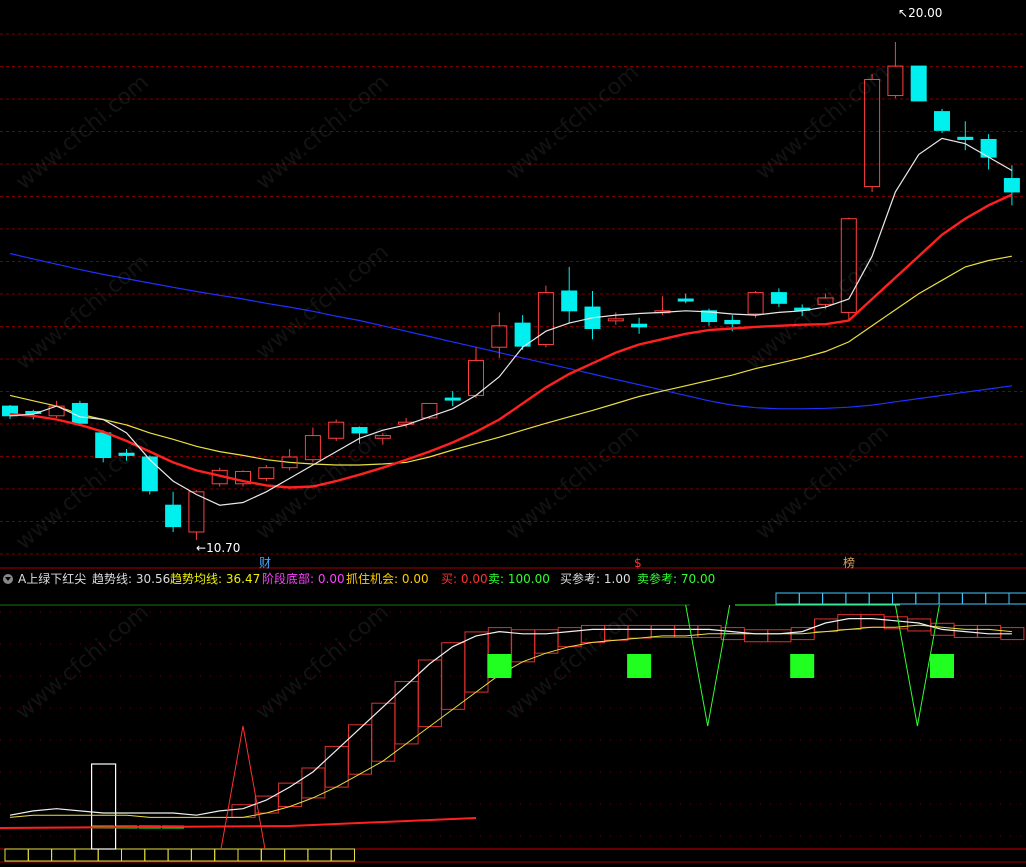 The width and height of the screenshot is (1026, 867). Describe the element at coordinates (52, 579) in the screenshot. I see `indicator-title: A上绿下红尖` at that location.